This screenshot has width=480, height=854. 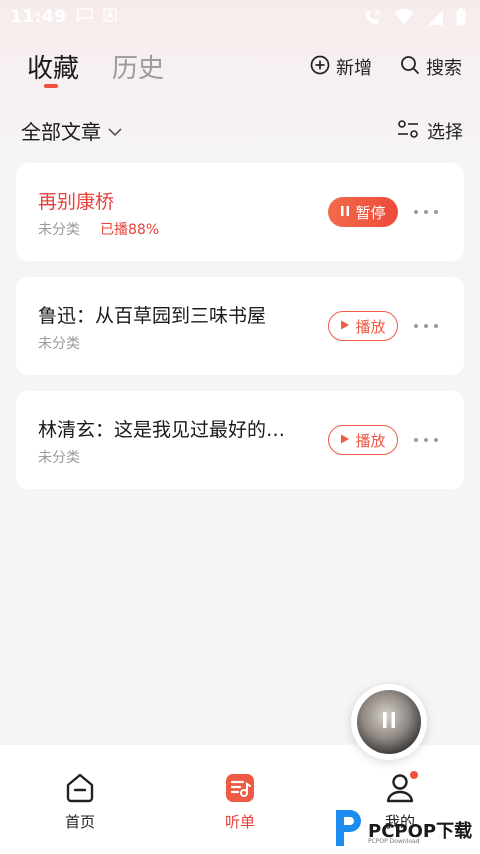 What do you see at coordinates (84, 17) in the screenshot?
I see `message-icon` at bounding box center [84, 17].